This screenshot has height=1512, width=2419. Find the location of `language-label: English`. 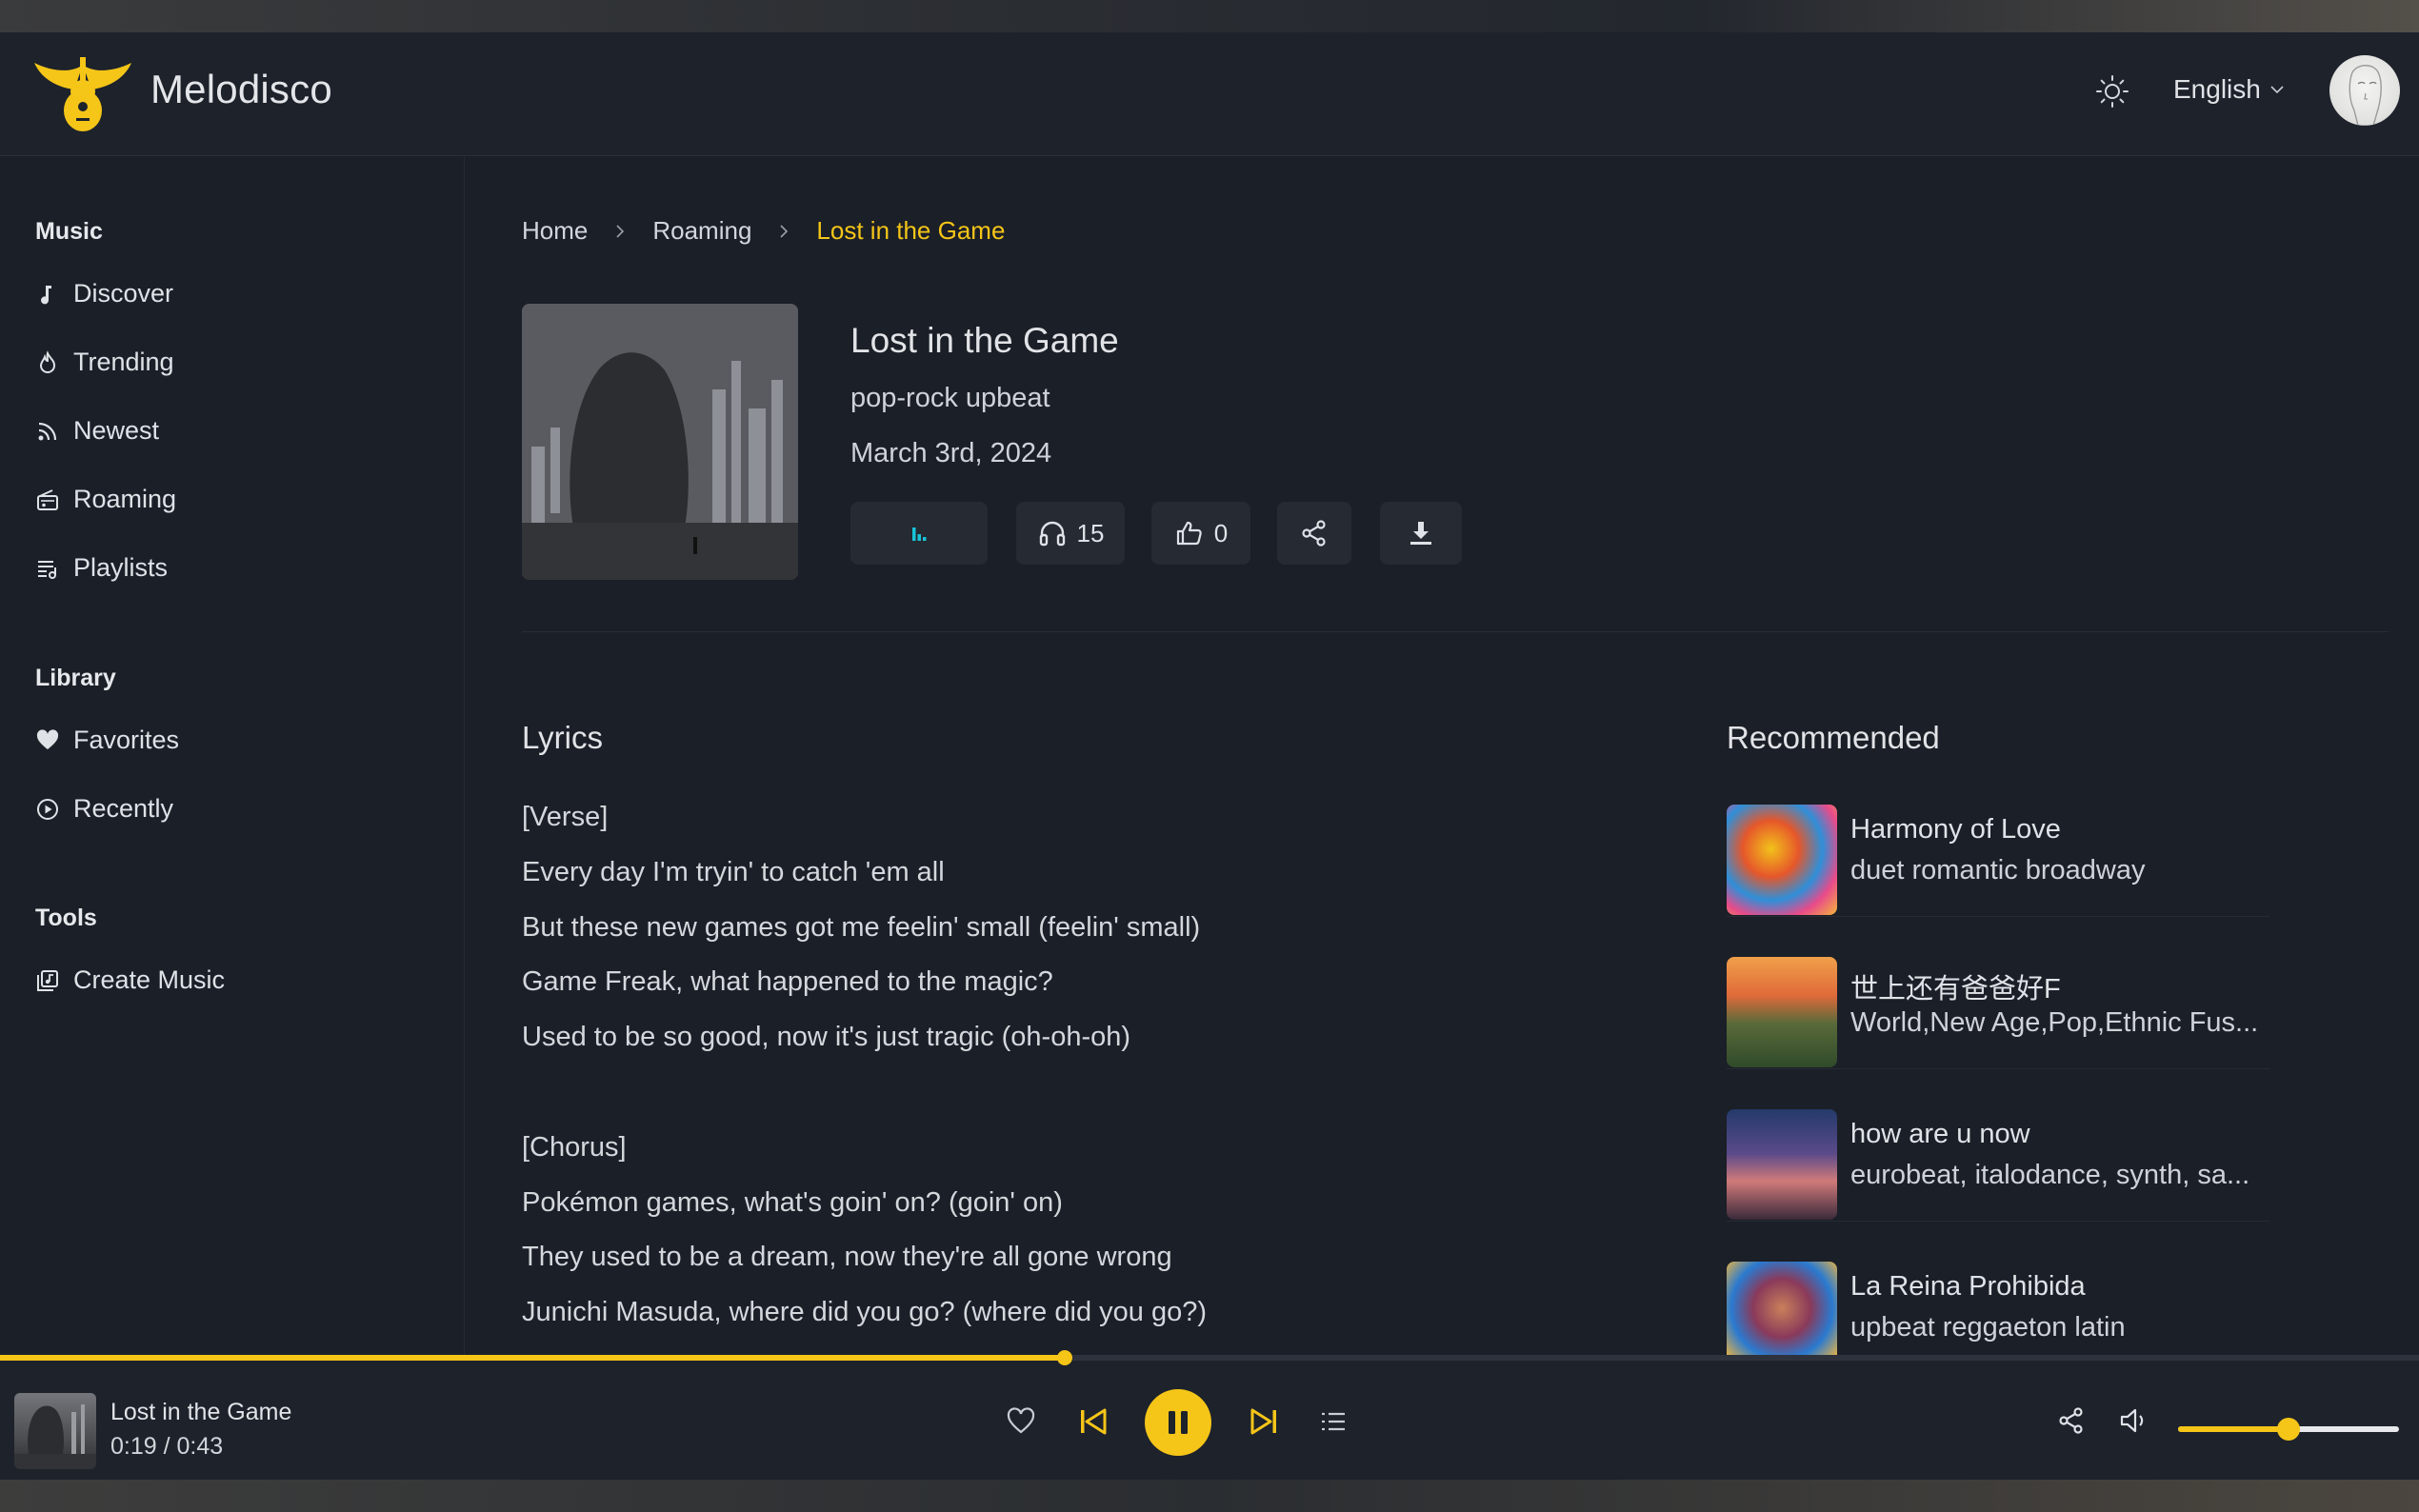

language-label: English is located at coordinates (2217, 89).